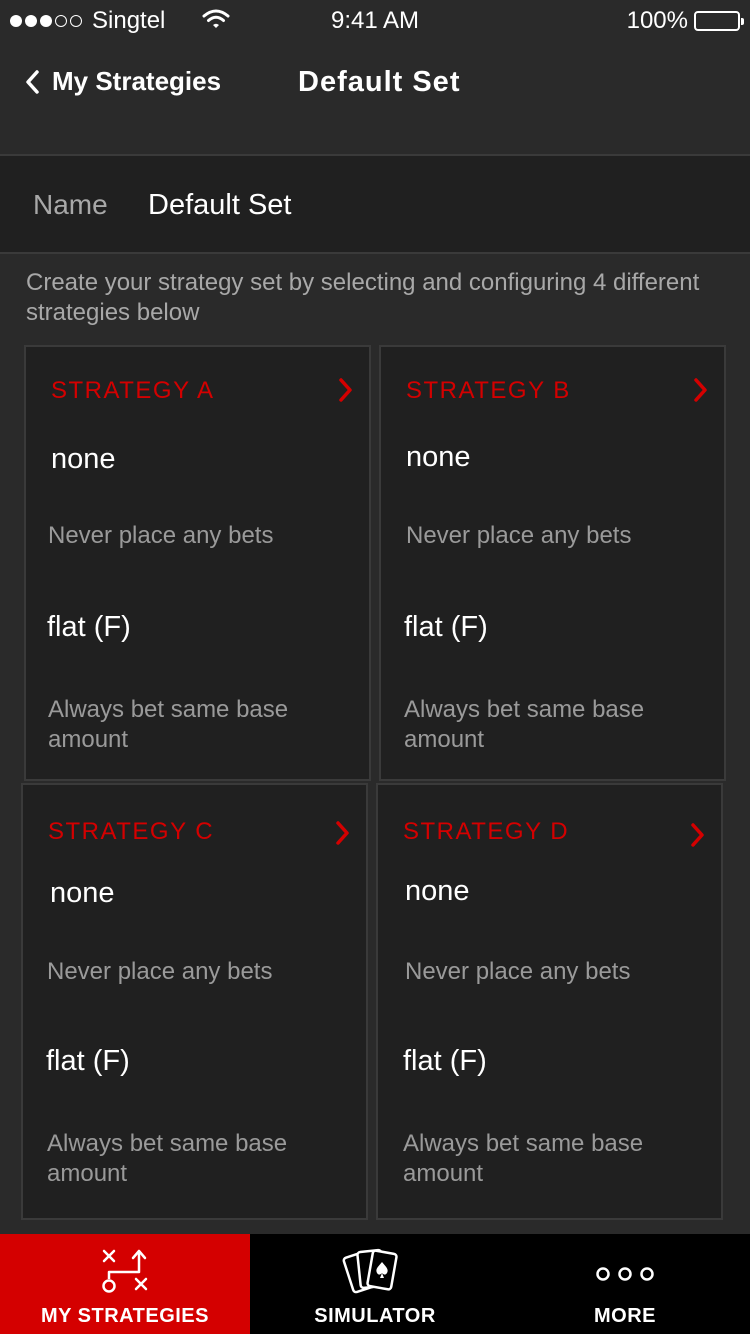 The width and height of the screenshot is (750, 1334). I want to click on tab-label: SIMULATOR, so click(375, 1316).